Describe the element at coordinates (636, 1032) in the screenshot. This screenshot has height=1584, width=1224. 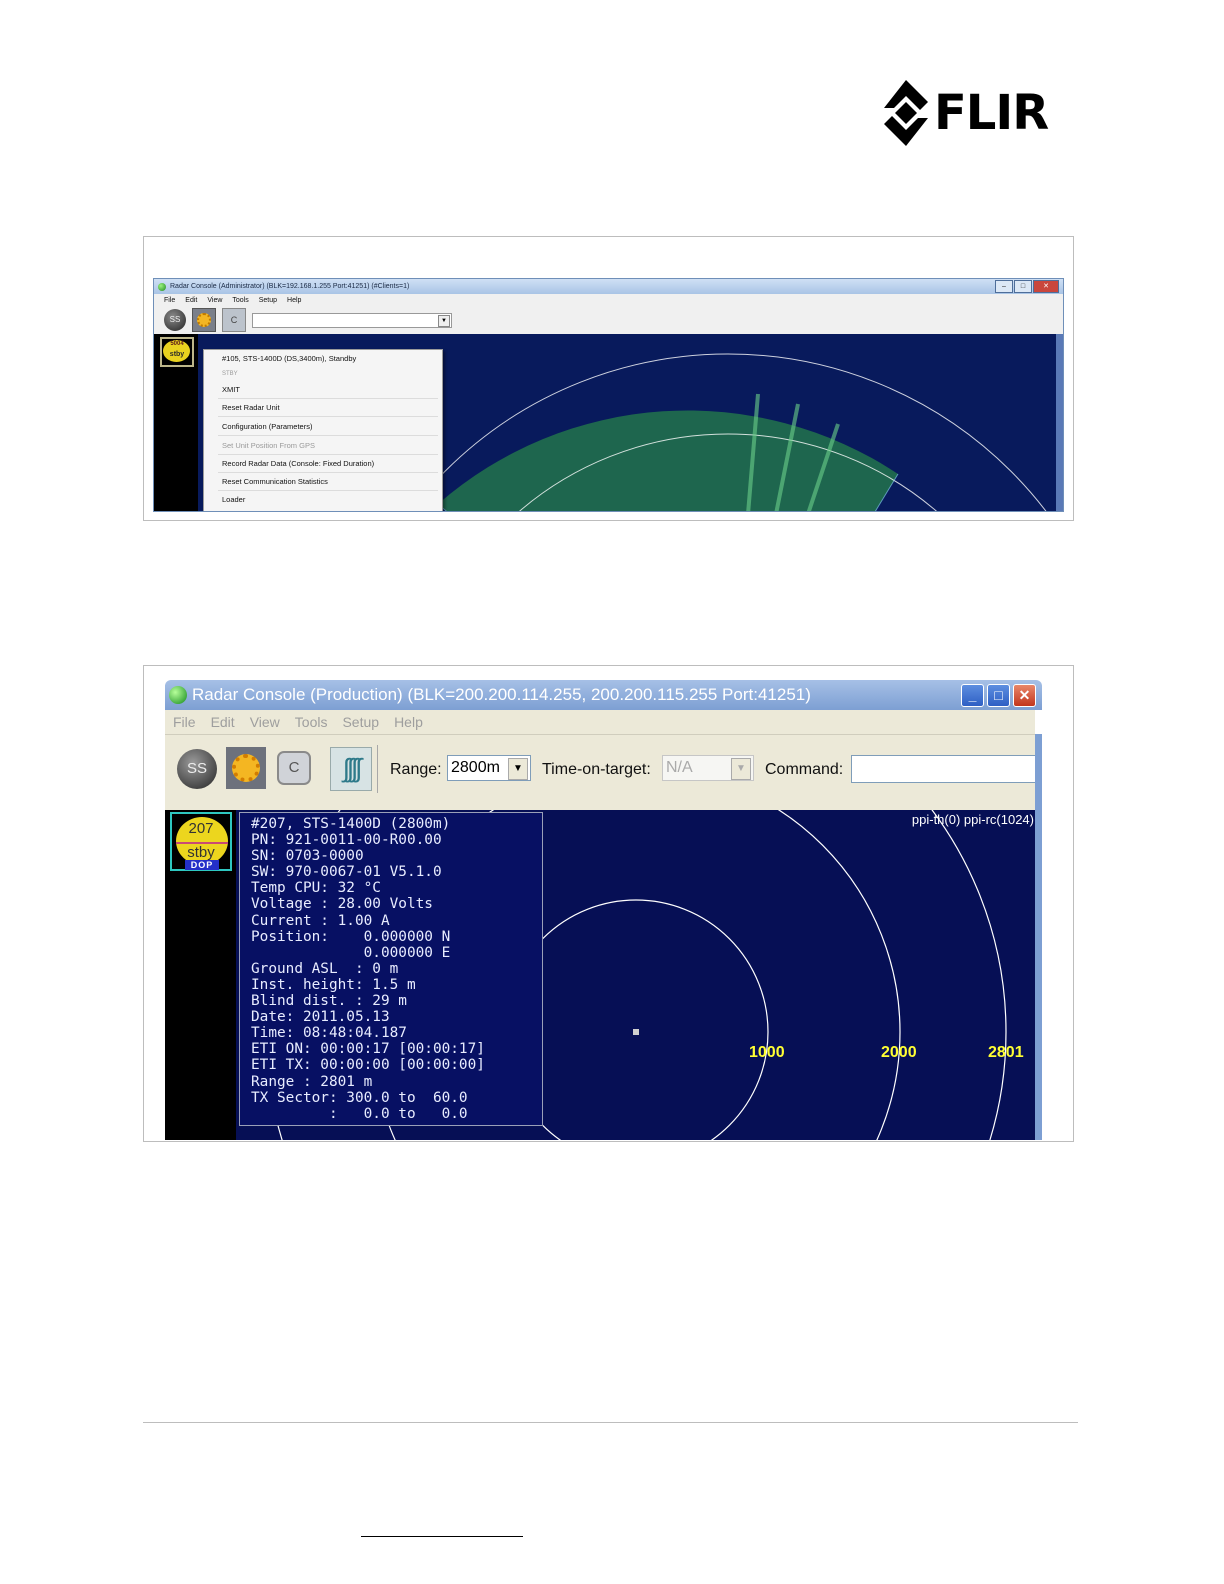
I see `radar-origin-marker` at that location.